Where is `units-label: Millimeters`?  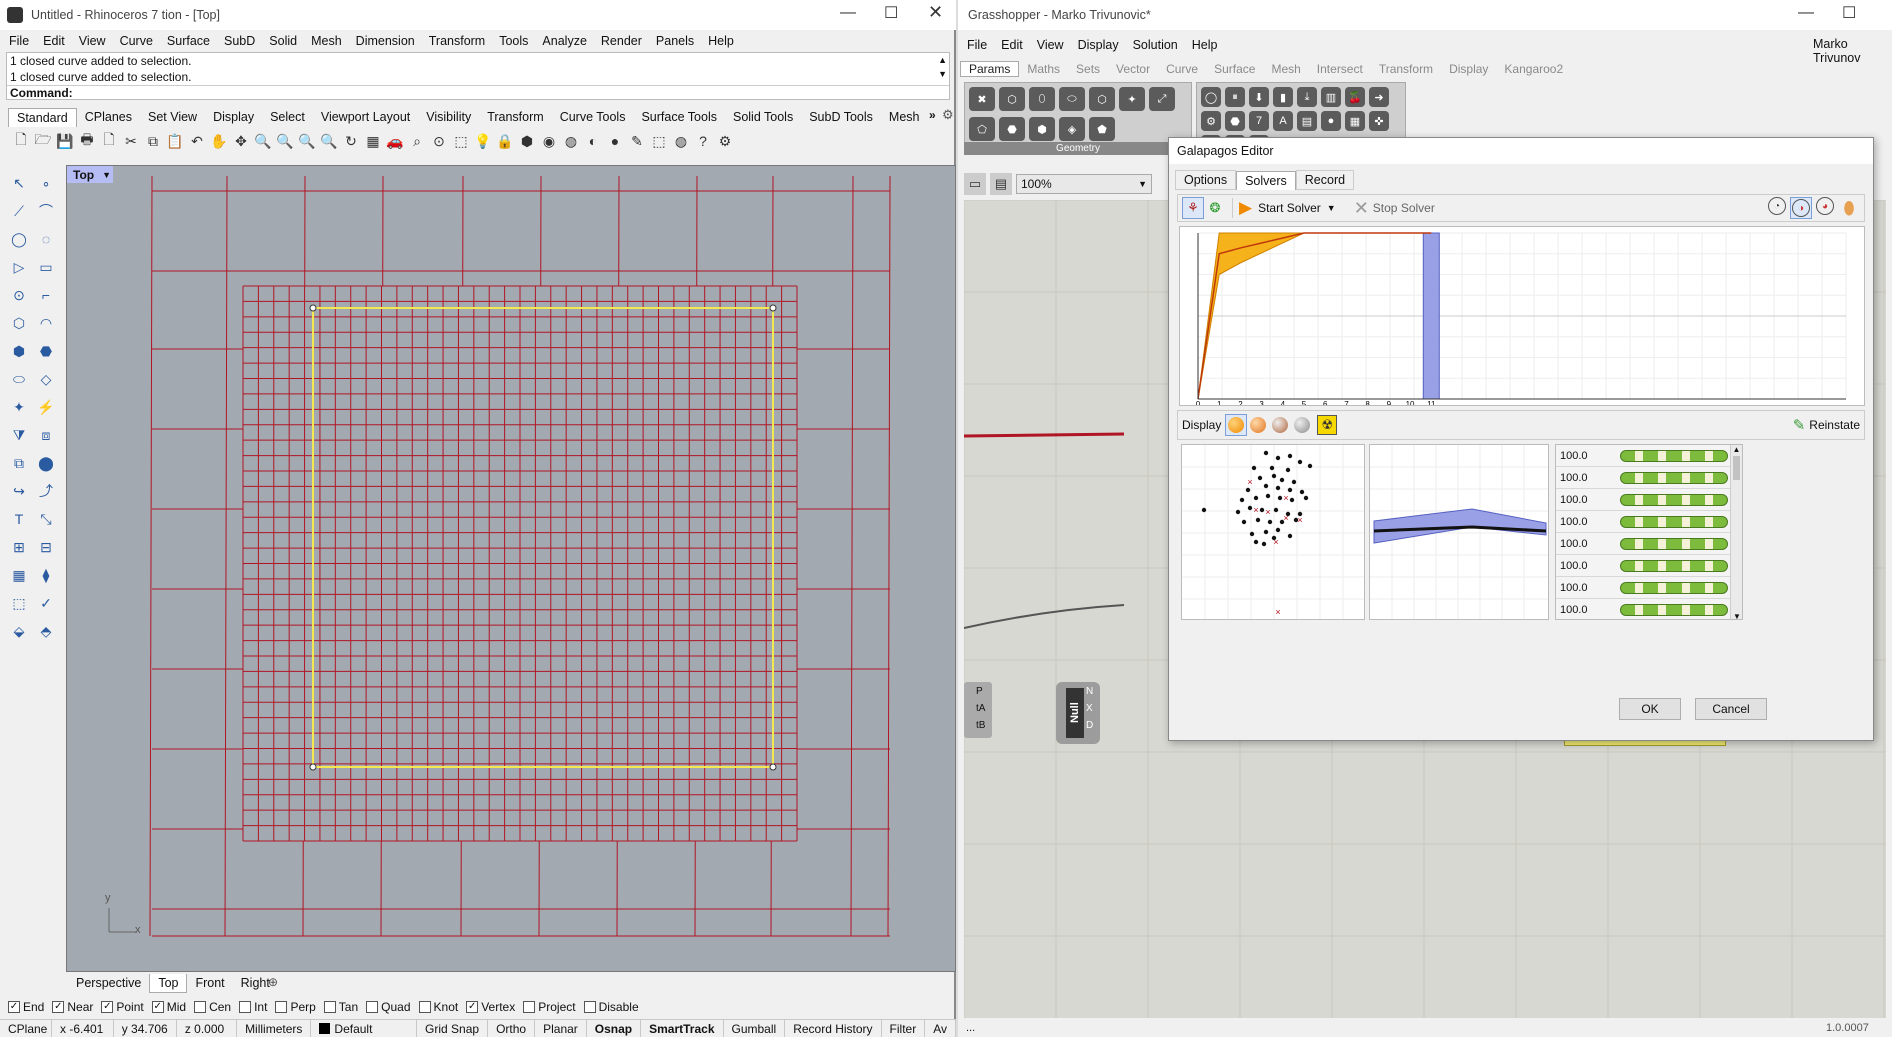 units-label: Millimeters is located at coordinates (274, 1028).